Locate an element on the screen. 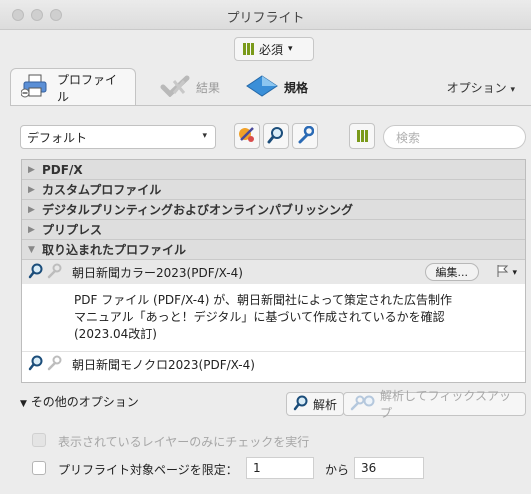 Image resolution: width=531 pixels, height=494 pixels. category-label: 取り込まれたプロファイル is located at coordinates (114, 250).